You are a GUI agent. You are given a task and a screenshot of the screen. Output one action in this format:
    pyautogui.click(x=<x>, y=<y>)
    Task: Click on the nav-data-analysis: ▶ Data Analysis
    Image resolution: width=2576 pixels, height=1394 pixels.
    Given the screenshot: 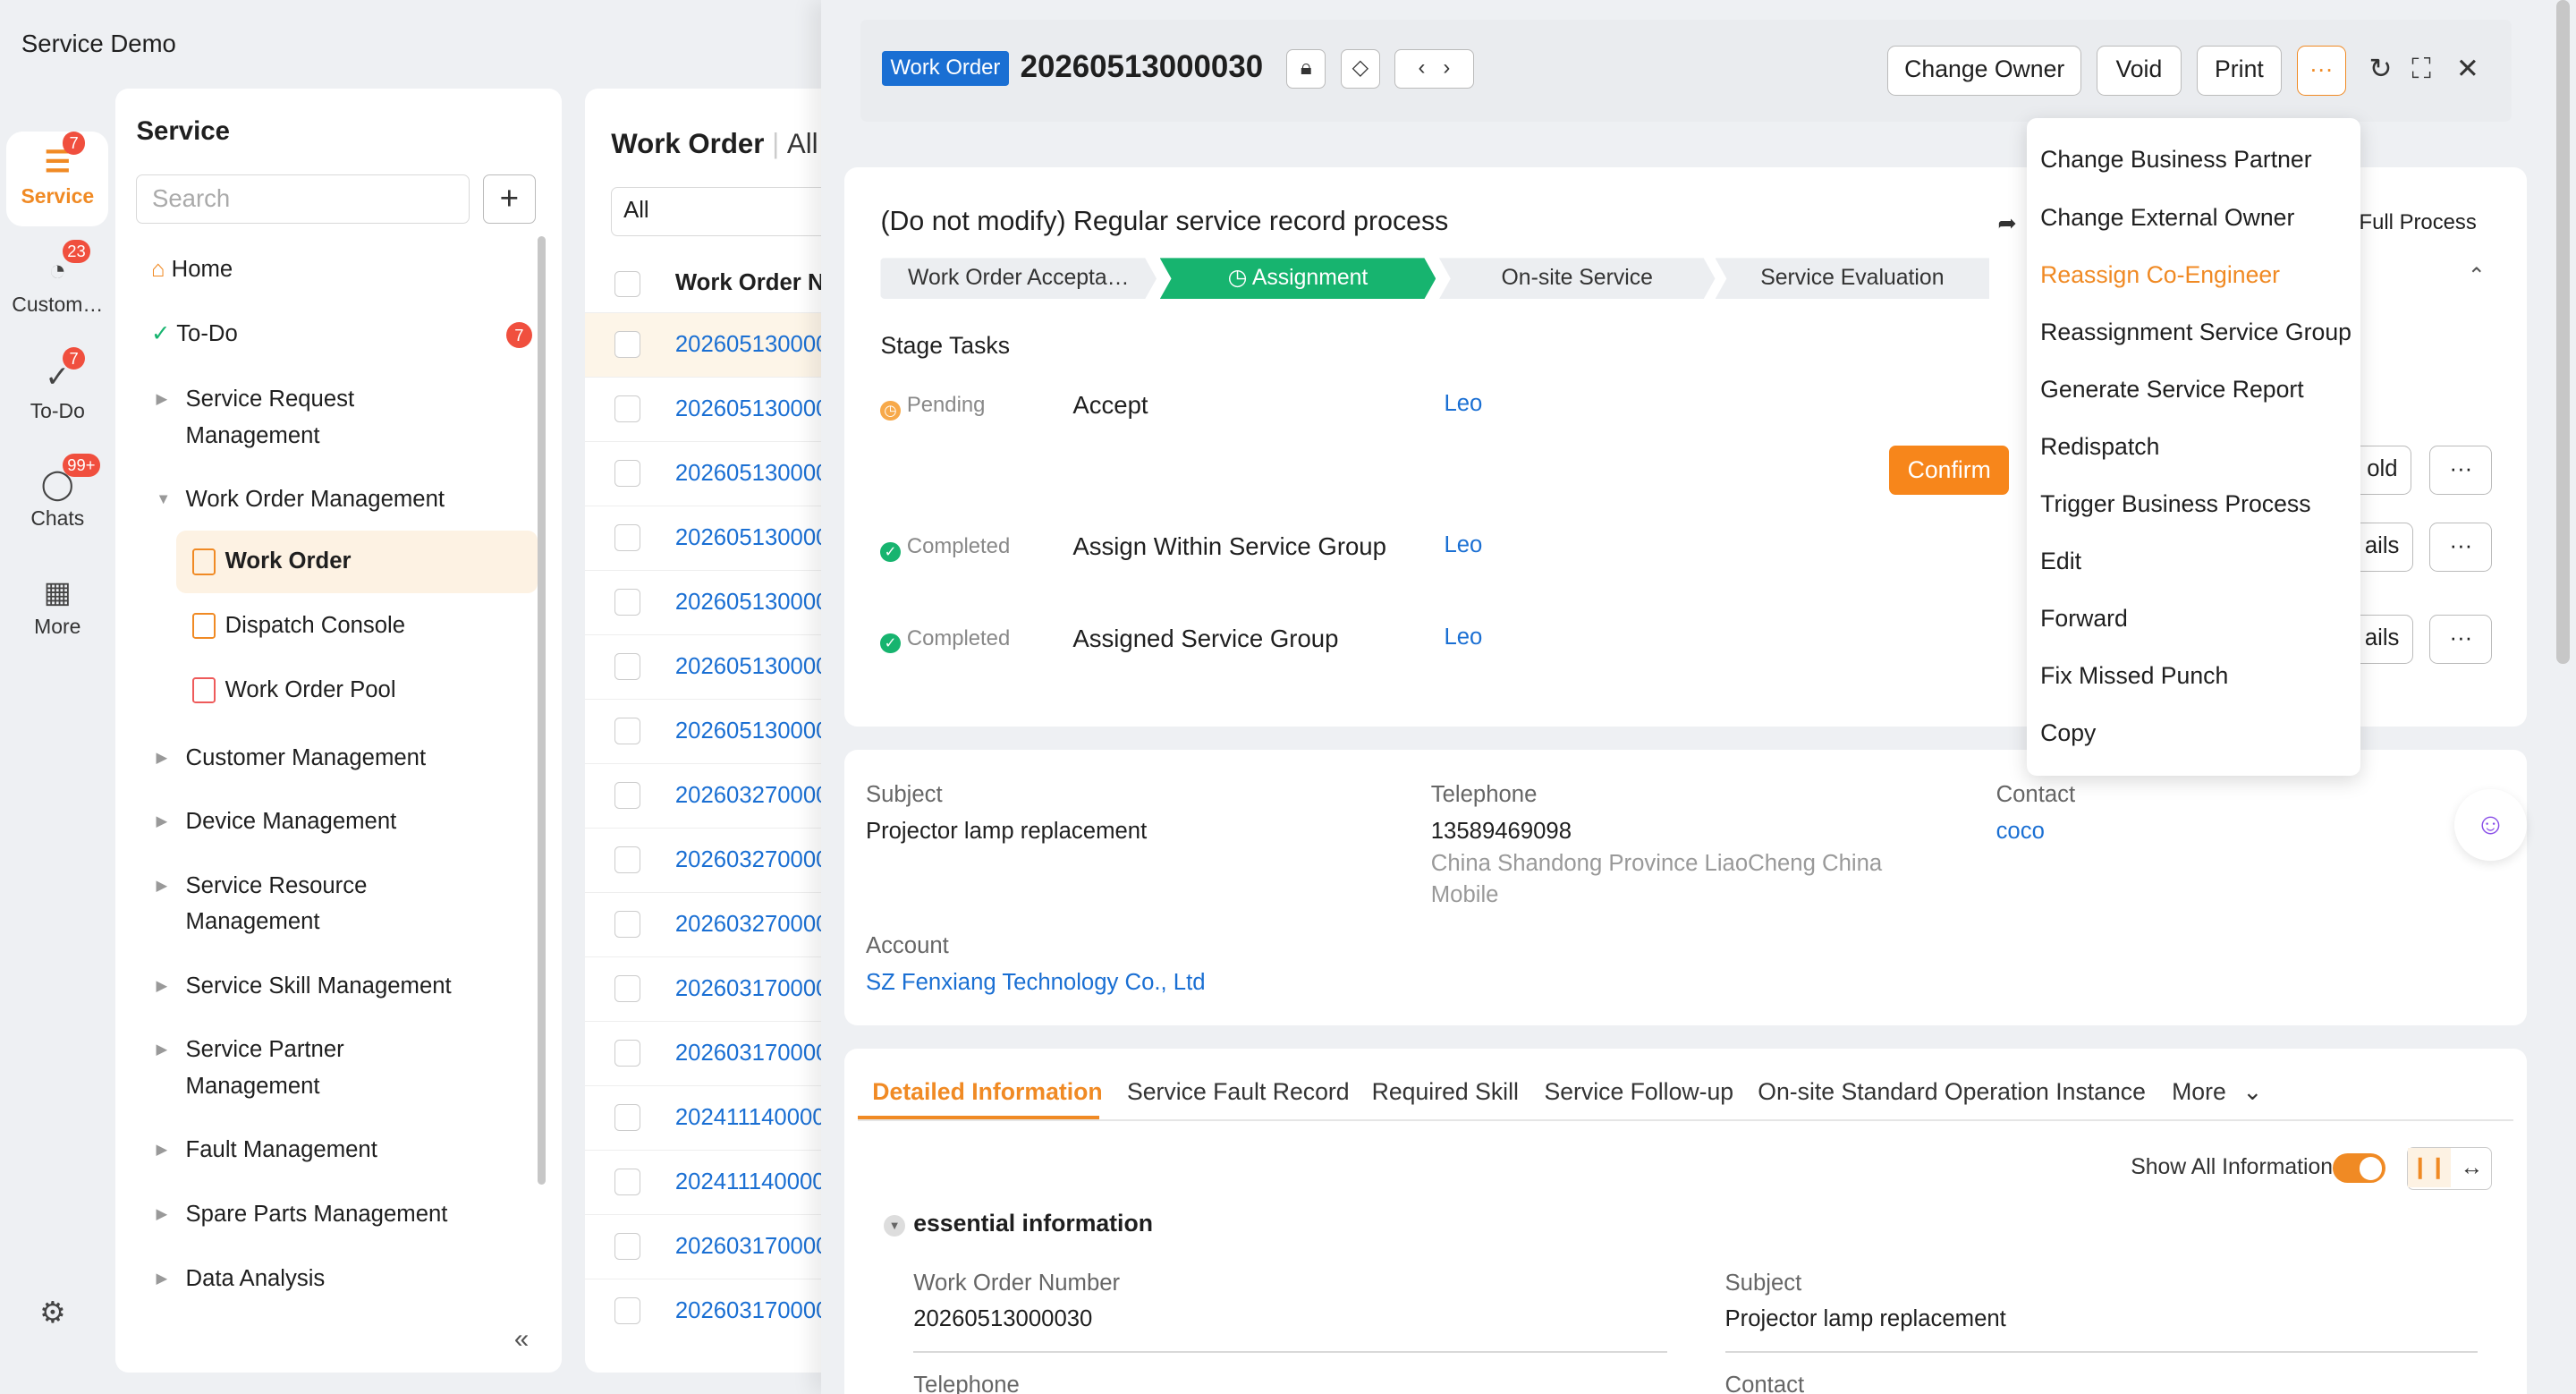 What is the action you would take?
    pyautogui.click(x=240, y=1278)
    